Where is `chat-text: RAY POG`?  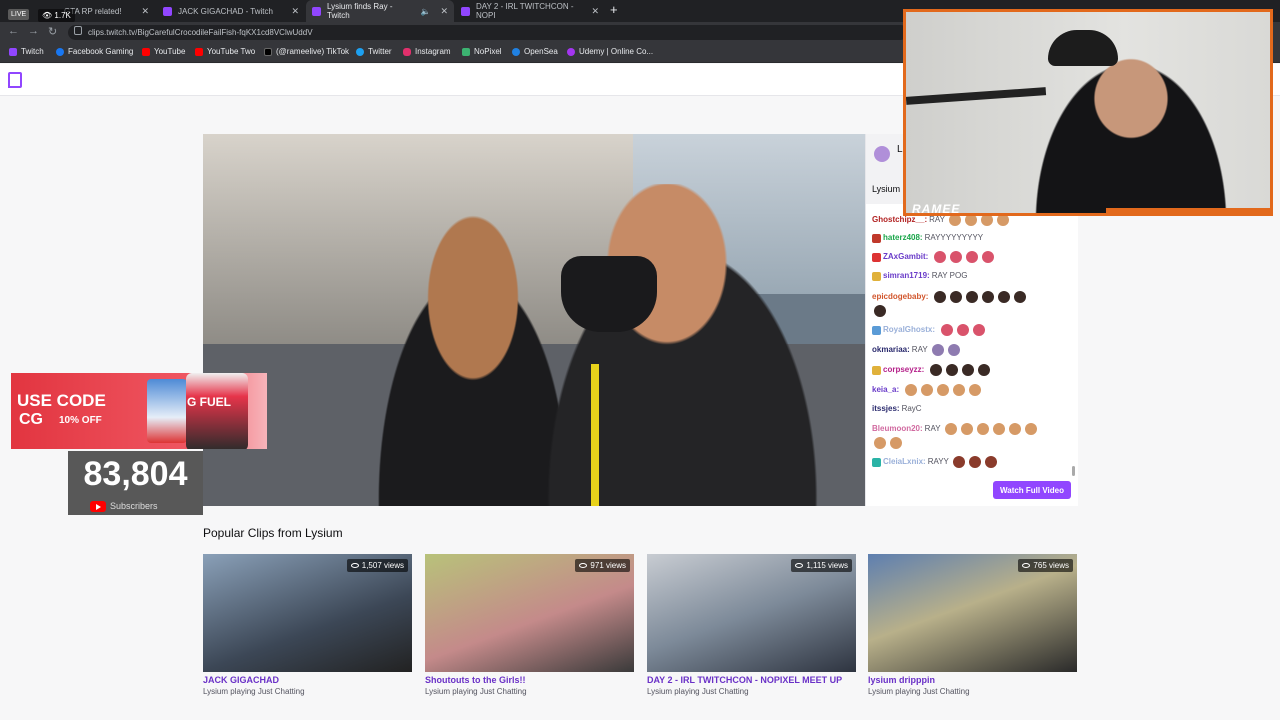 chat-text: RAY POG is located at coordinates (949, 275).